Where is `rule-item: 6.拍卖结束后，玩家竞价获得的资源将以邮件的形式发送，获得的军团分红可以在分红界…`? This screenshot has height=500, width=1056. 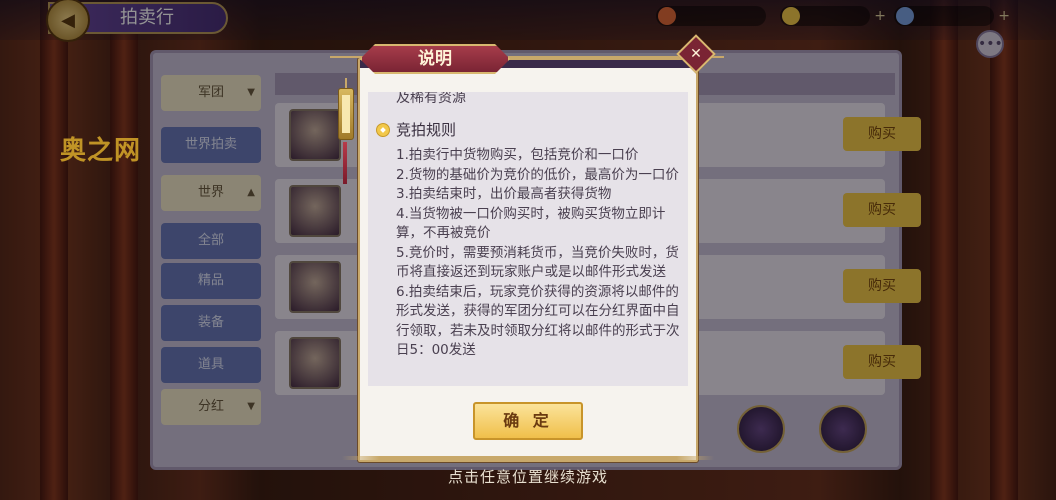 rule-item: 6.拍卖结束后，玩家竞价获得的资源将以邮件的形式发送，获得的军团分红可以在分红界… is located at coordinates (538, 321).